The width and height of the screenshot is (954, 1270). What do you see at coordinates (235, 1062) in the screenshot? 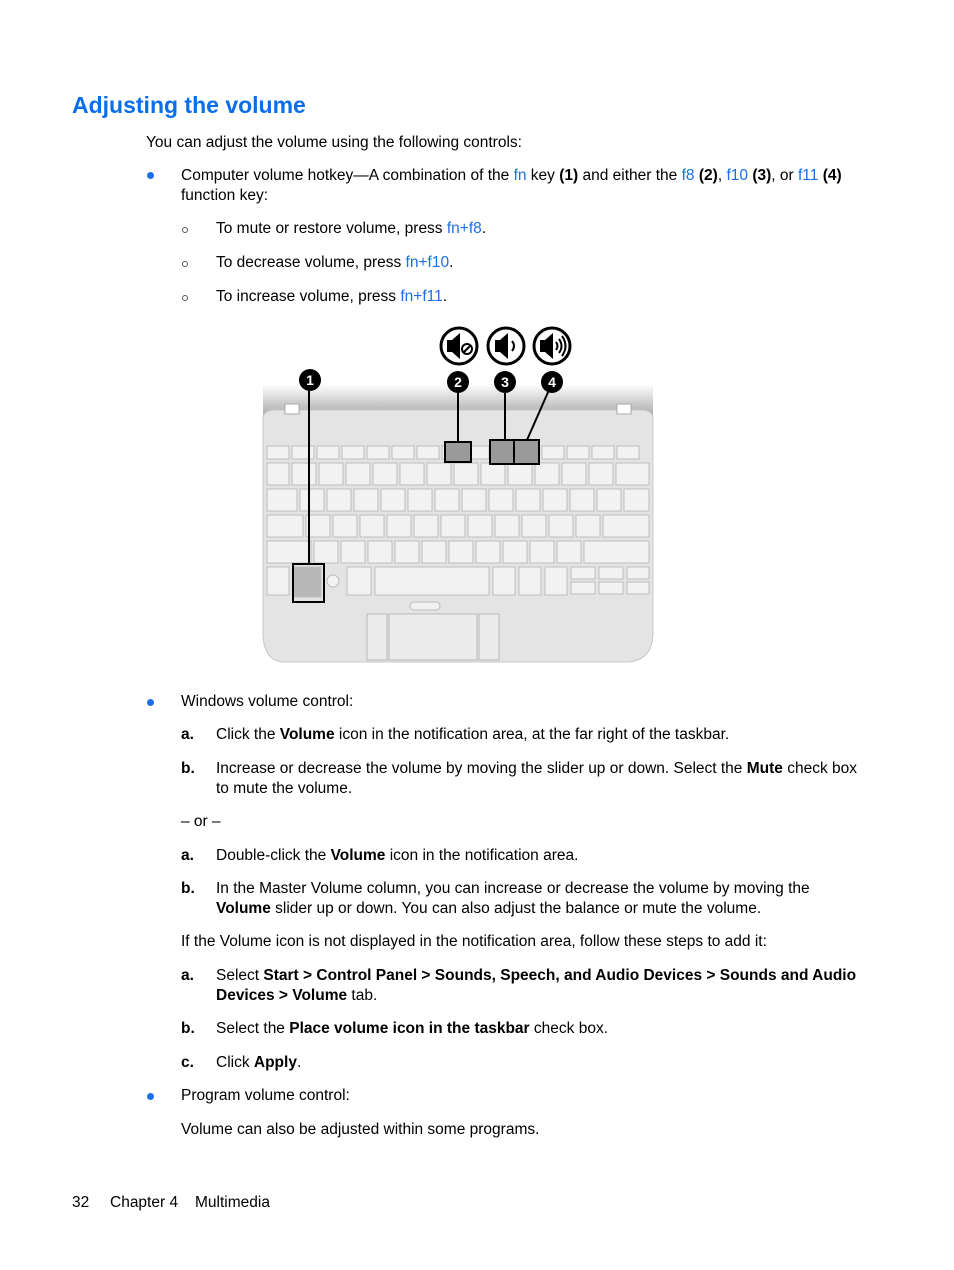
I see `text: Click` at bounding box center [235, 1062].